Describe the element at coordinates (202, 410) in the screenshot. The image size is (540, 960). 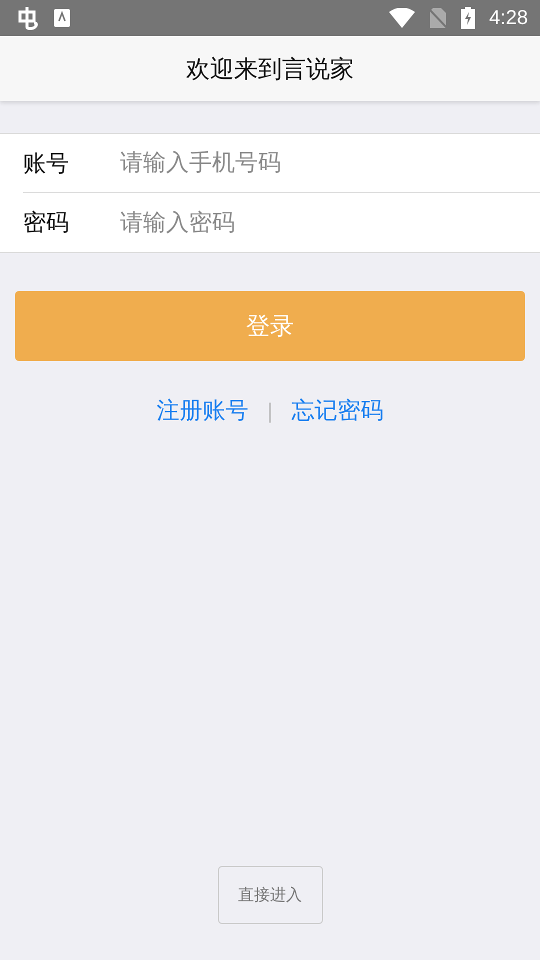
I see `register-link: 注册账号` at that location.